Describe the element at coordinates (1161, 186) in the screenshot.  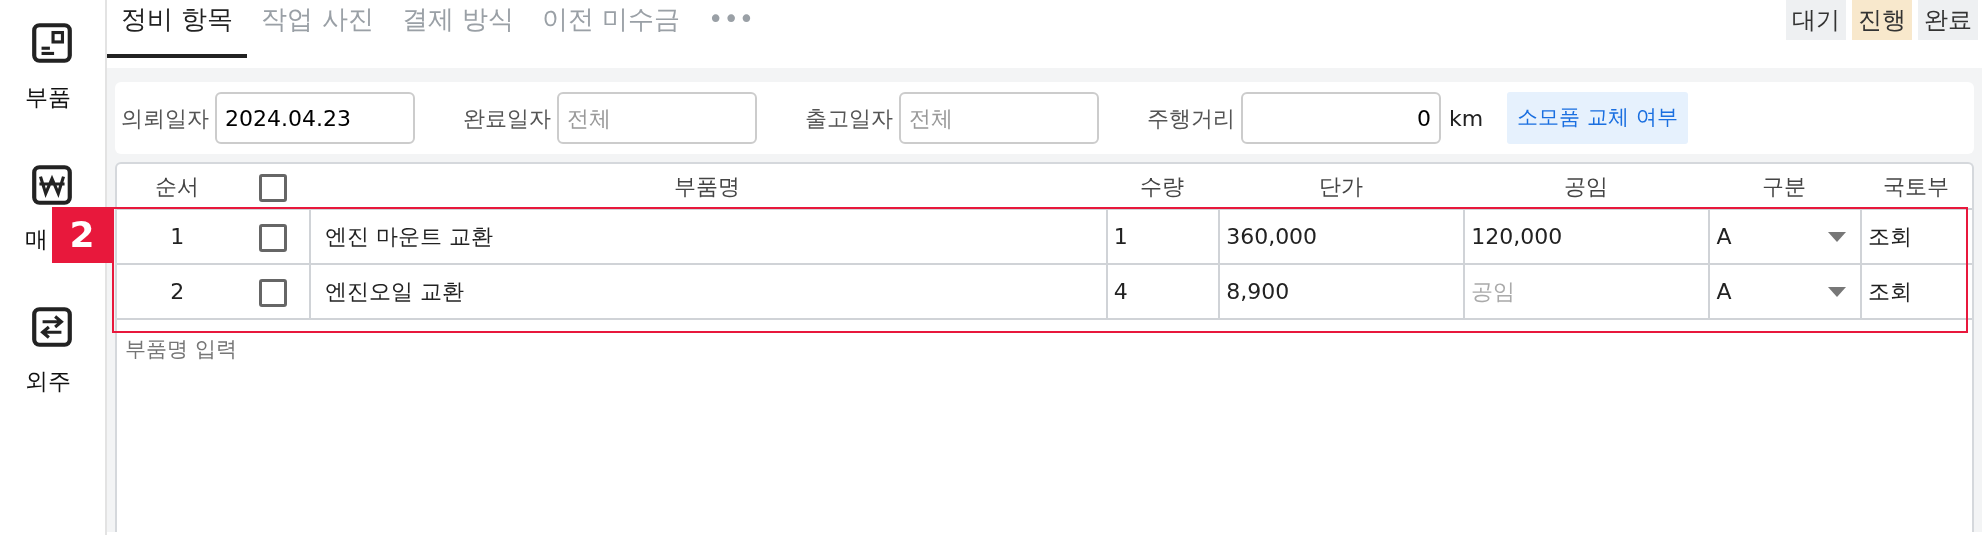
I see `column-header: 수량` at that location.